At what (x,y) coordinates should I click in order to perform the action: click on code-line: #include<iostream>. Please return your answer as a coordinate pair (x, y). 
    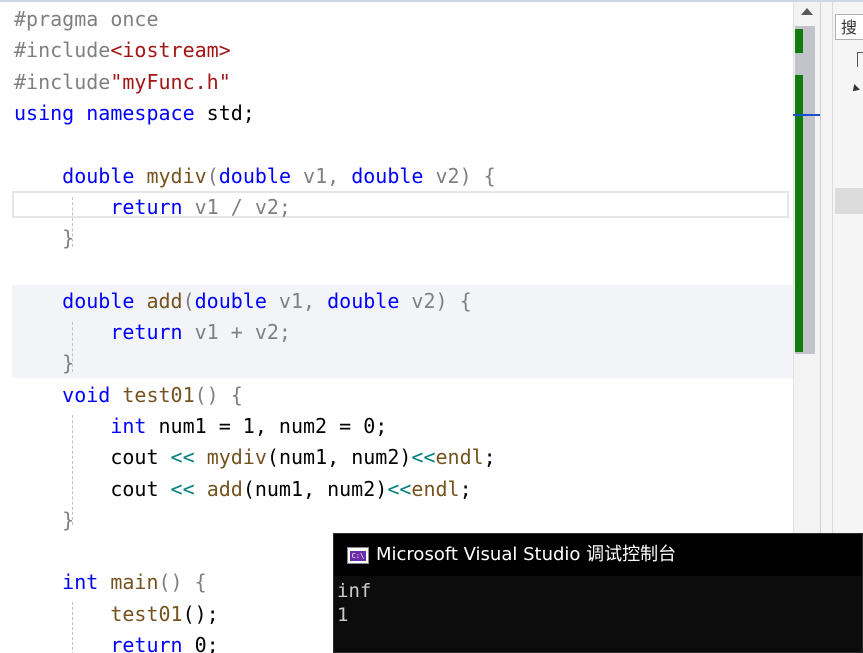
    Looking at the image, I should click on (122, 50).